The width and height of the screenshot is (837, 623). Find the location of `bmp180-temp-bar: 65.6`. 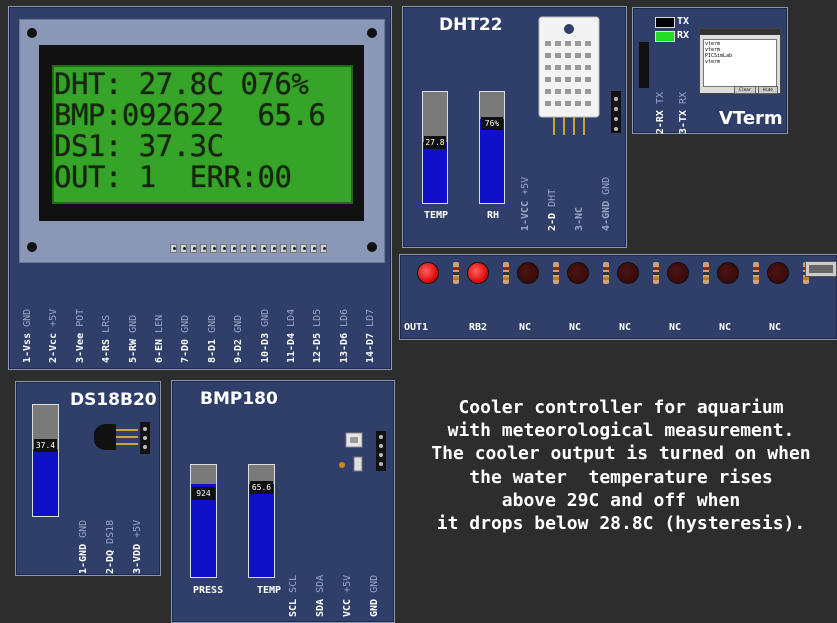

bmp180-temp-bar: 65.6 is located at coordinates (261, 521).